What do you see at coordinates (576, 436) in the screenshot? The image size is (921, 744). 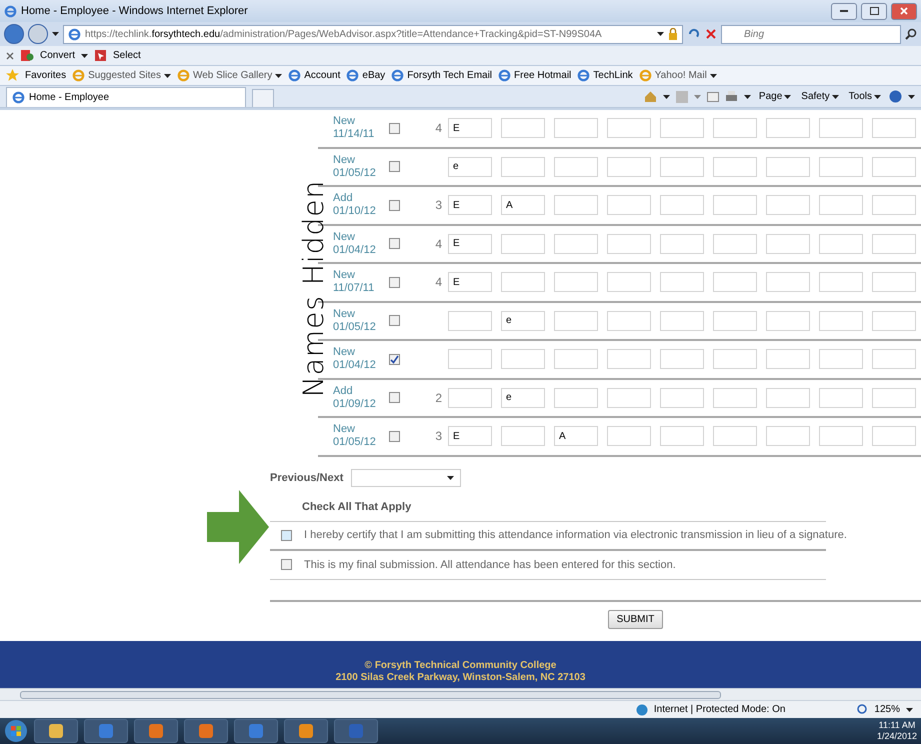 I see `attendance-field: A` at bounding box center [576, 436].